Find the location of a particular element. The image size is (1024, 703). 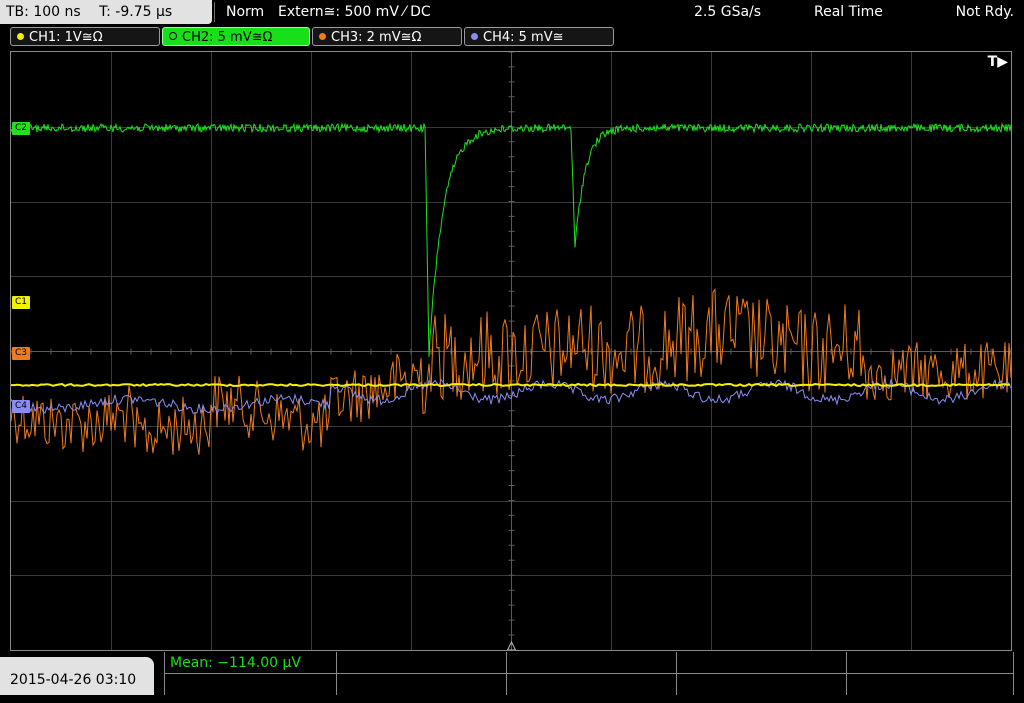

channel-3-label: CH3: 2 mV≅Ω is located at coordinates (376, 37).